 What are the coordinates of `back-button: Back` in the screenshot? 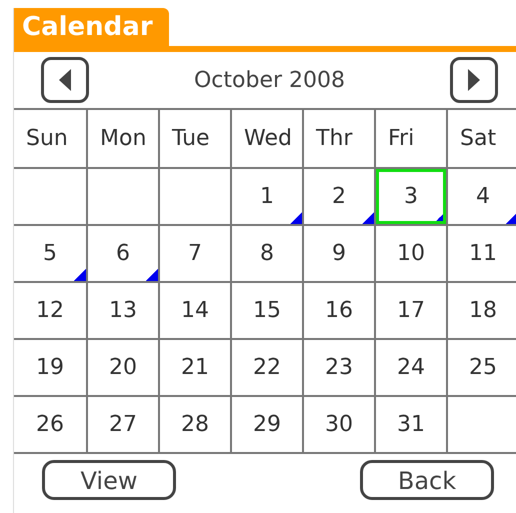 It's located at (427, 480).